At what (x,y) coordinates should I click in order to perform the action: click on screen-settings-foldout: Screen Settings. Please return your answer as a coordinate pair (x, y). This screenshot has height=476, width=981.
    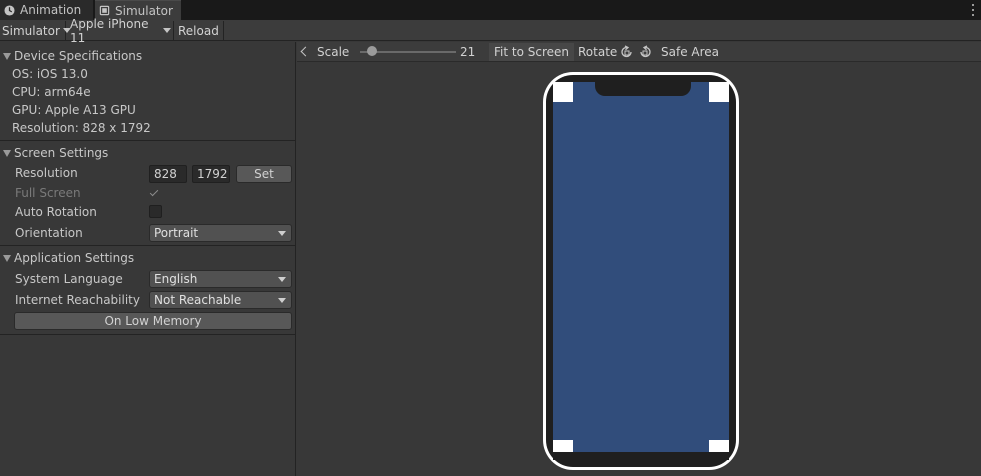
    Looking at the image, I should click on (148, 153).